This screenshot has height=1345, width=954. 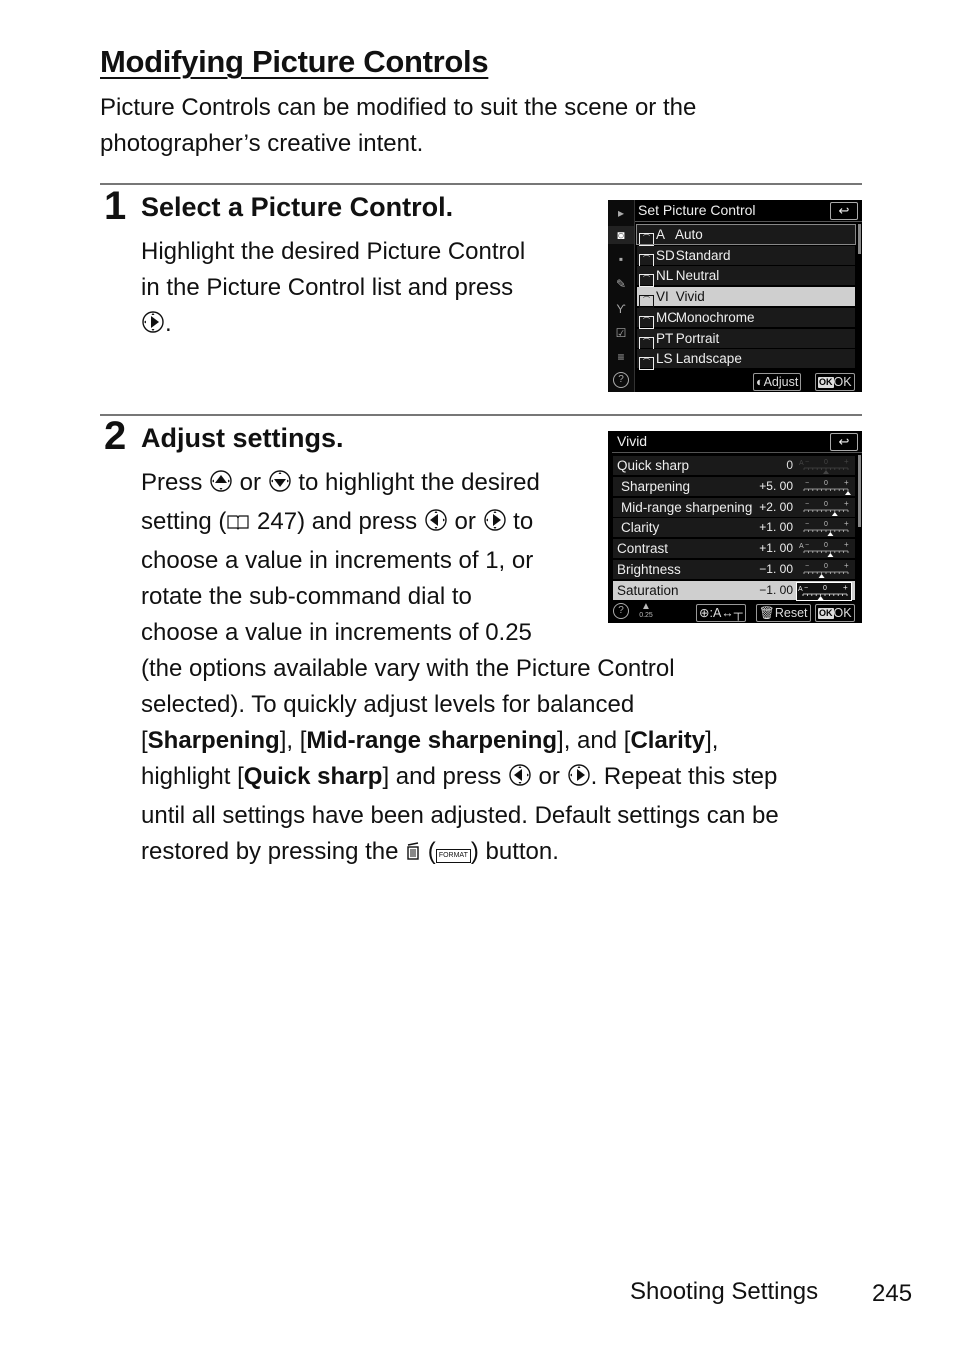 I want to click on reset-button: 🗑Reset, so click(x=783, y=613).